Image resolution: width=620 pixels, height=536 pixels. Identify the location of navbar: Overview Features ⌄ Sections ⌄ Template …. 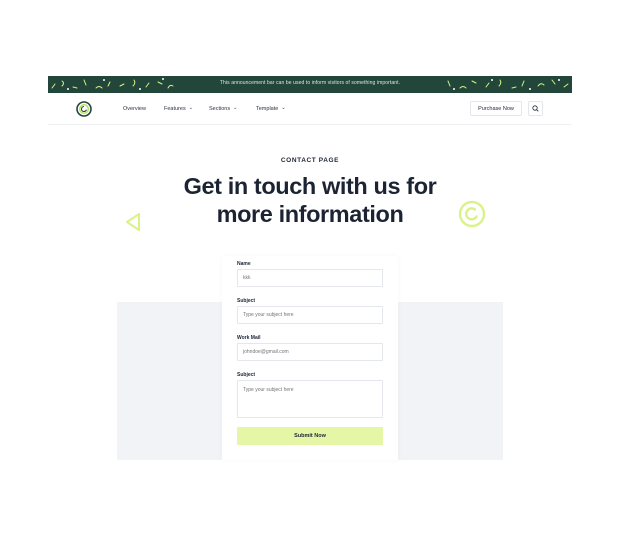
(310, 109).